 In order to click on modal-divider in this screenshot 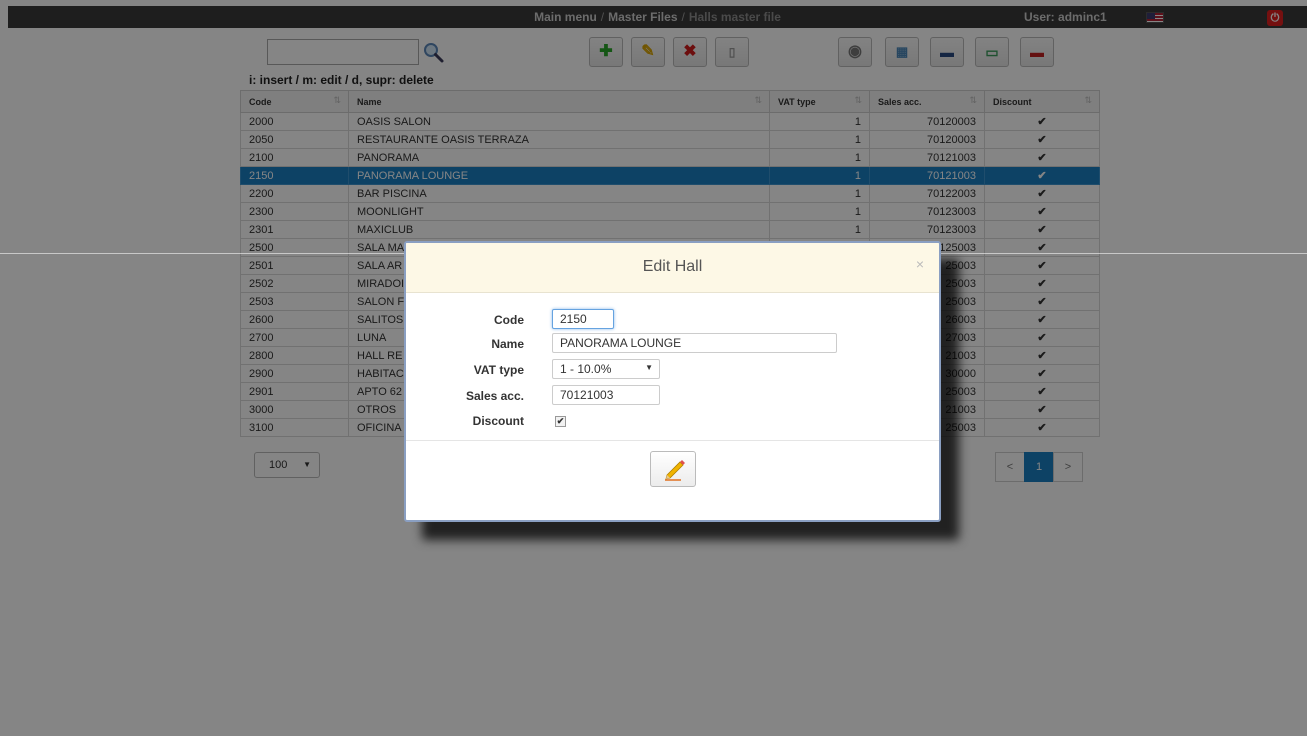, I will do `click(672, 440)`.